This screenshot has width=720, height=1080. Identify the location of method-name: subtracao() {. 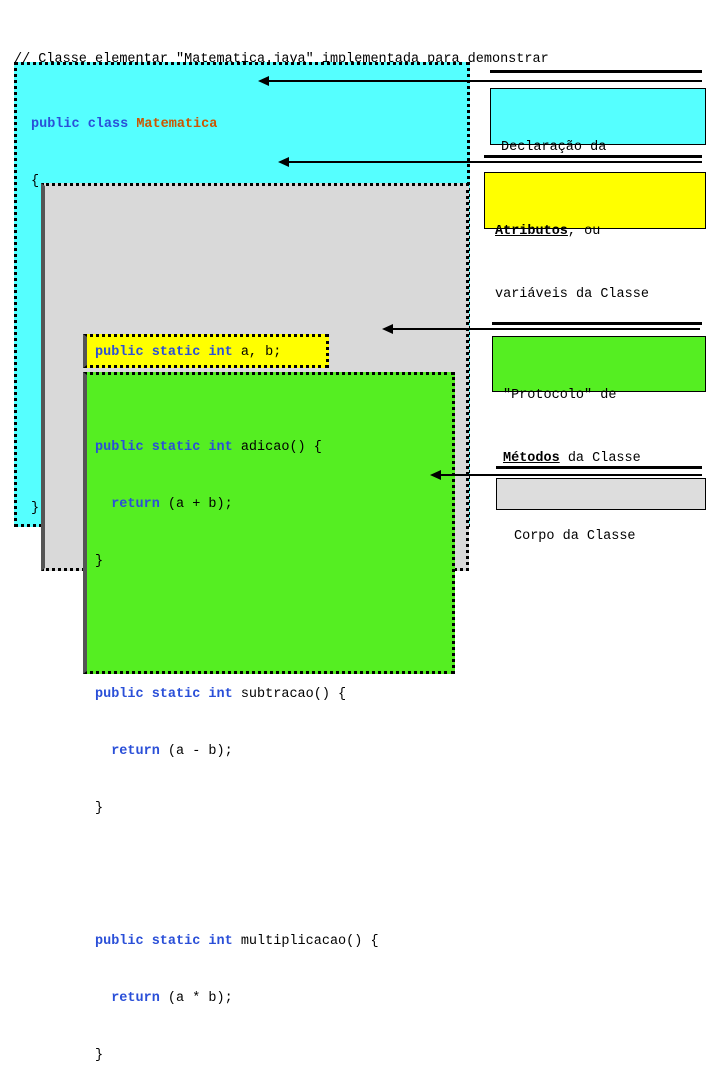
(289, 694).